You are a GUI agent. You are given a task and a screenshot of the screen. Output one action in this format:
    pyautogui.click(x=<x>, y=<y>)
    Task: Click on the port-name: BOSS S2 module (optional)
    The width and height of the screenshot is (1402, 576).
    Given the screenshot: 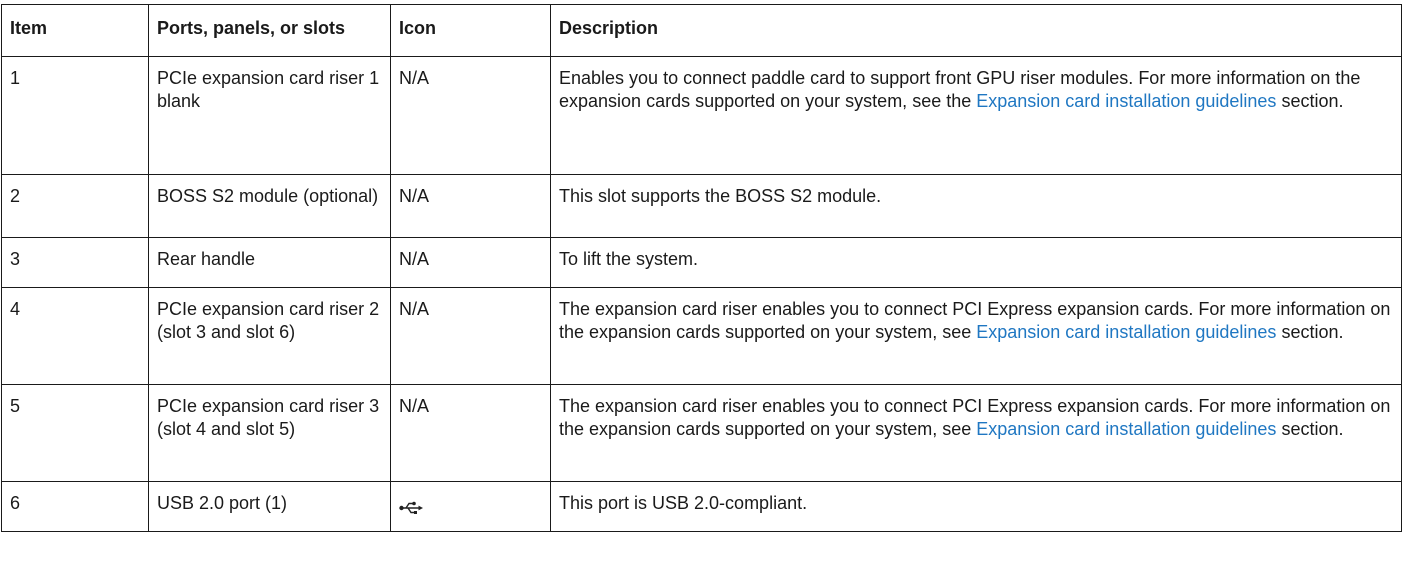 What is the action you would take?
    pyautogui.click(x=269, y=206)
    